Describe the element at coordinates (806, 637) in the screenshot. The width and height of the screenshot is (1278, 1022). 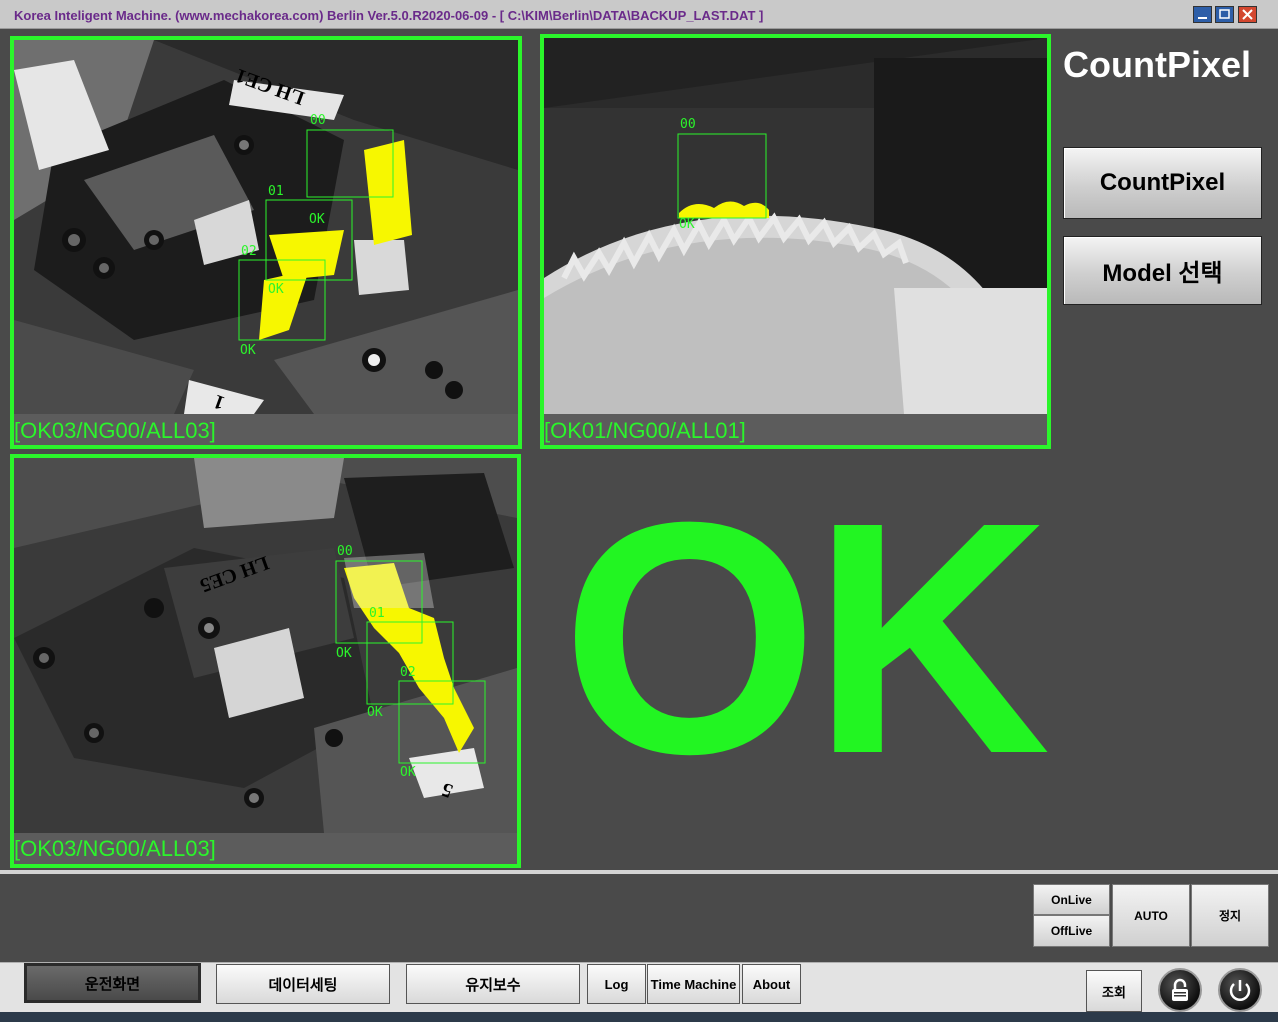
I see `inspection-result: OK` at that location.